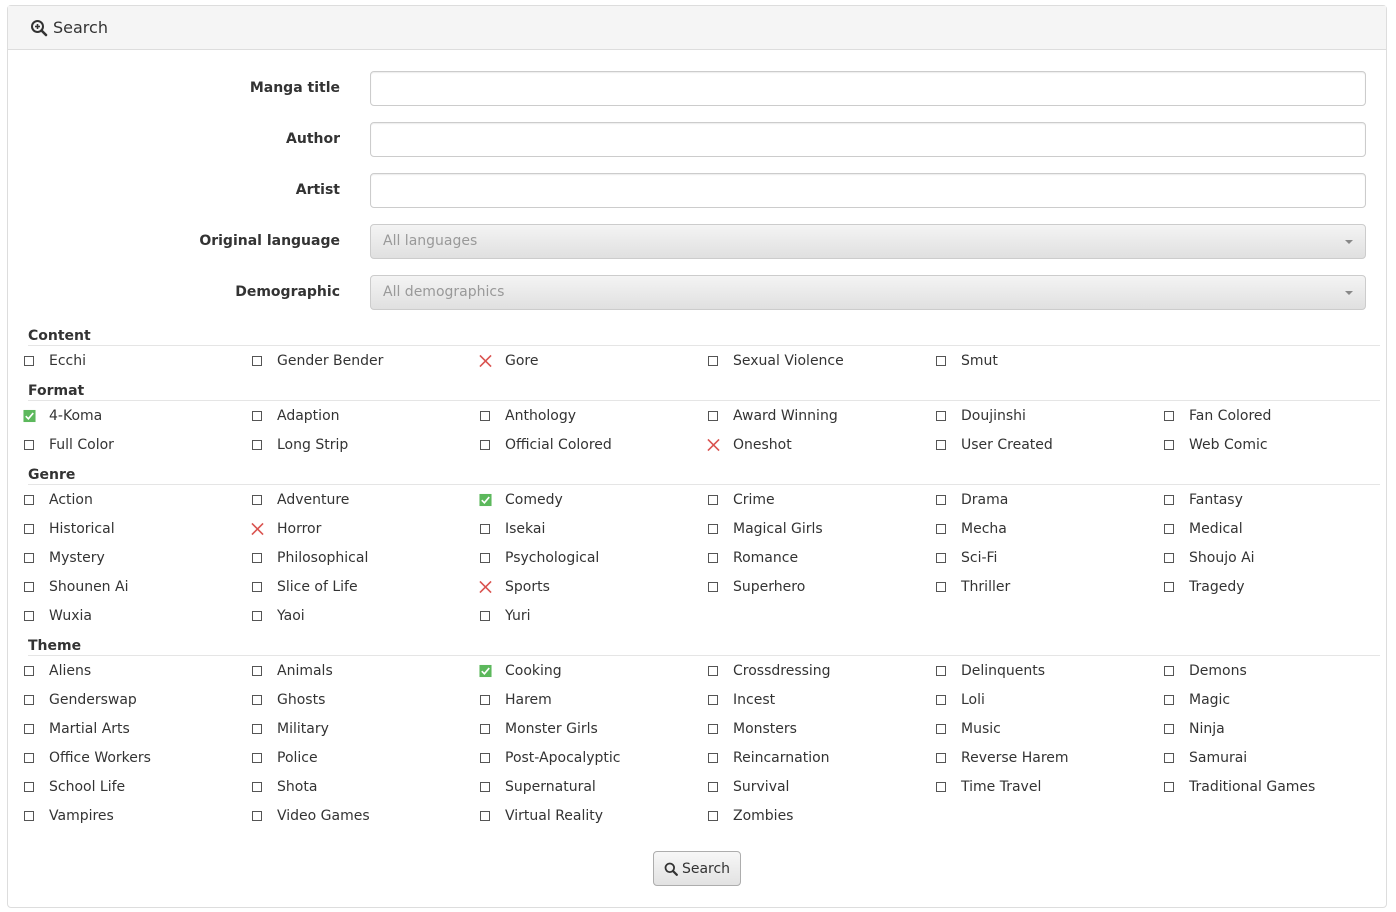  What do you see at coordinates (1052, 728) in the screenshot?
I see `tag-music: Music` at bounding box center [1052, 728].